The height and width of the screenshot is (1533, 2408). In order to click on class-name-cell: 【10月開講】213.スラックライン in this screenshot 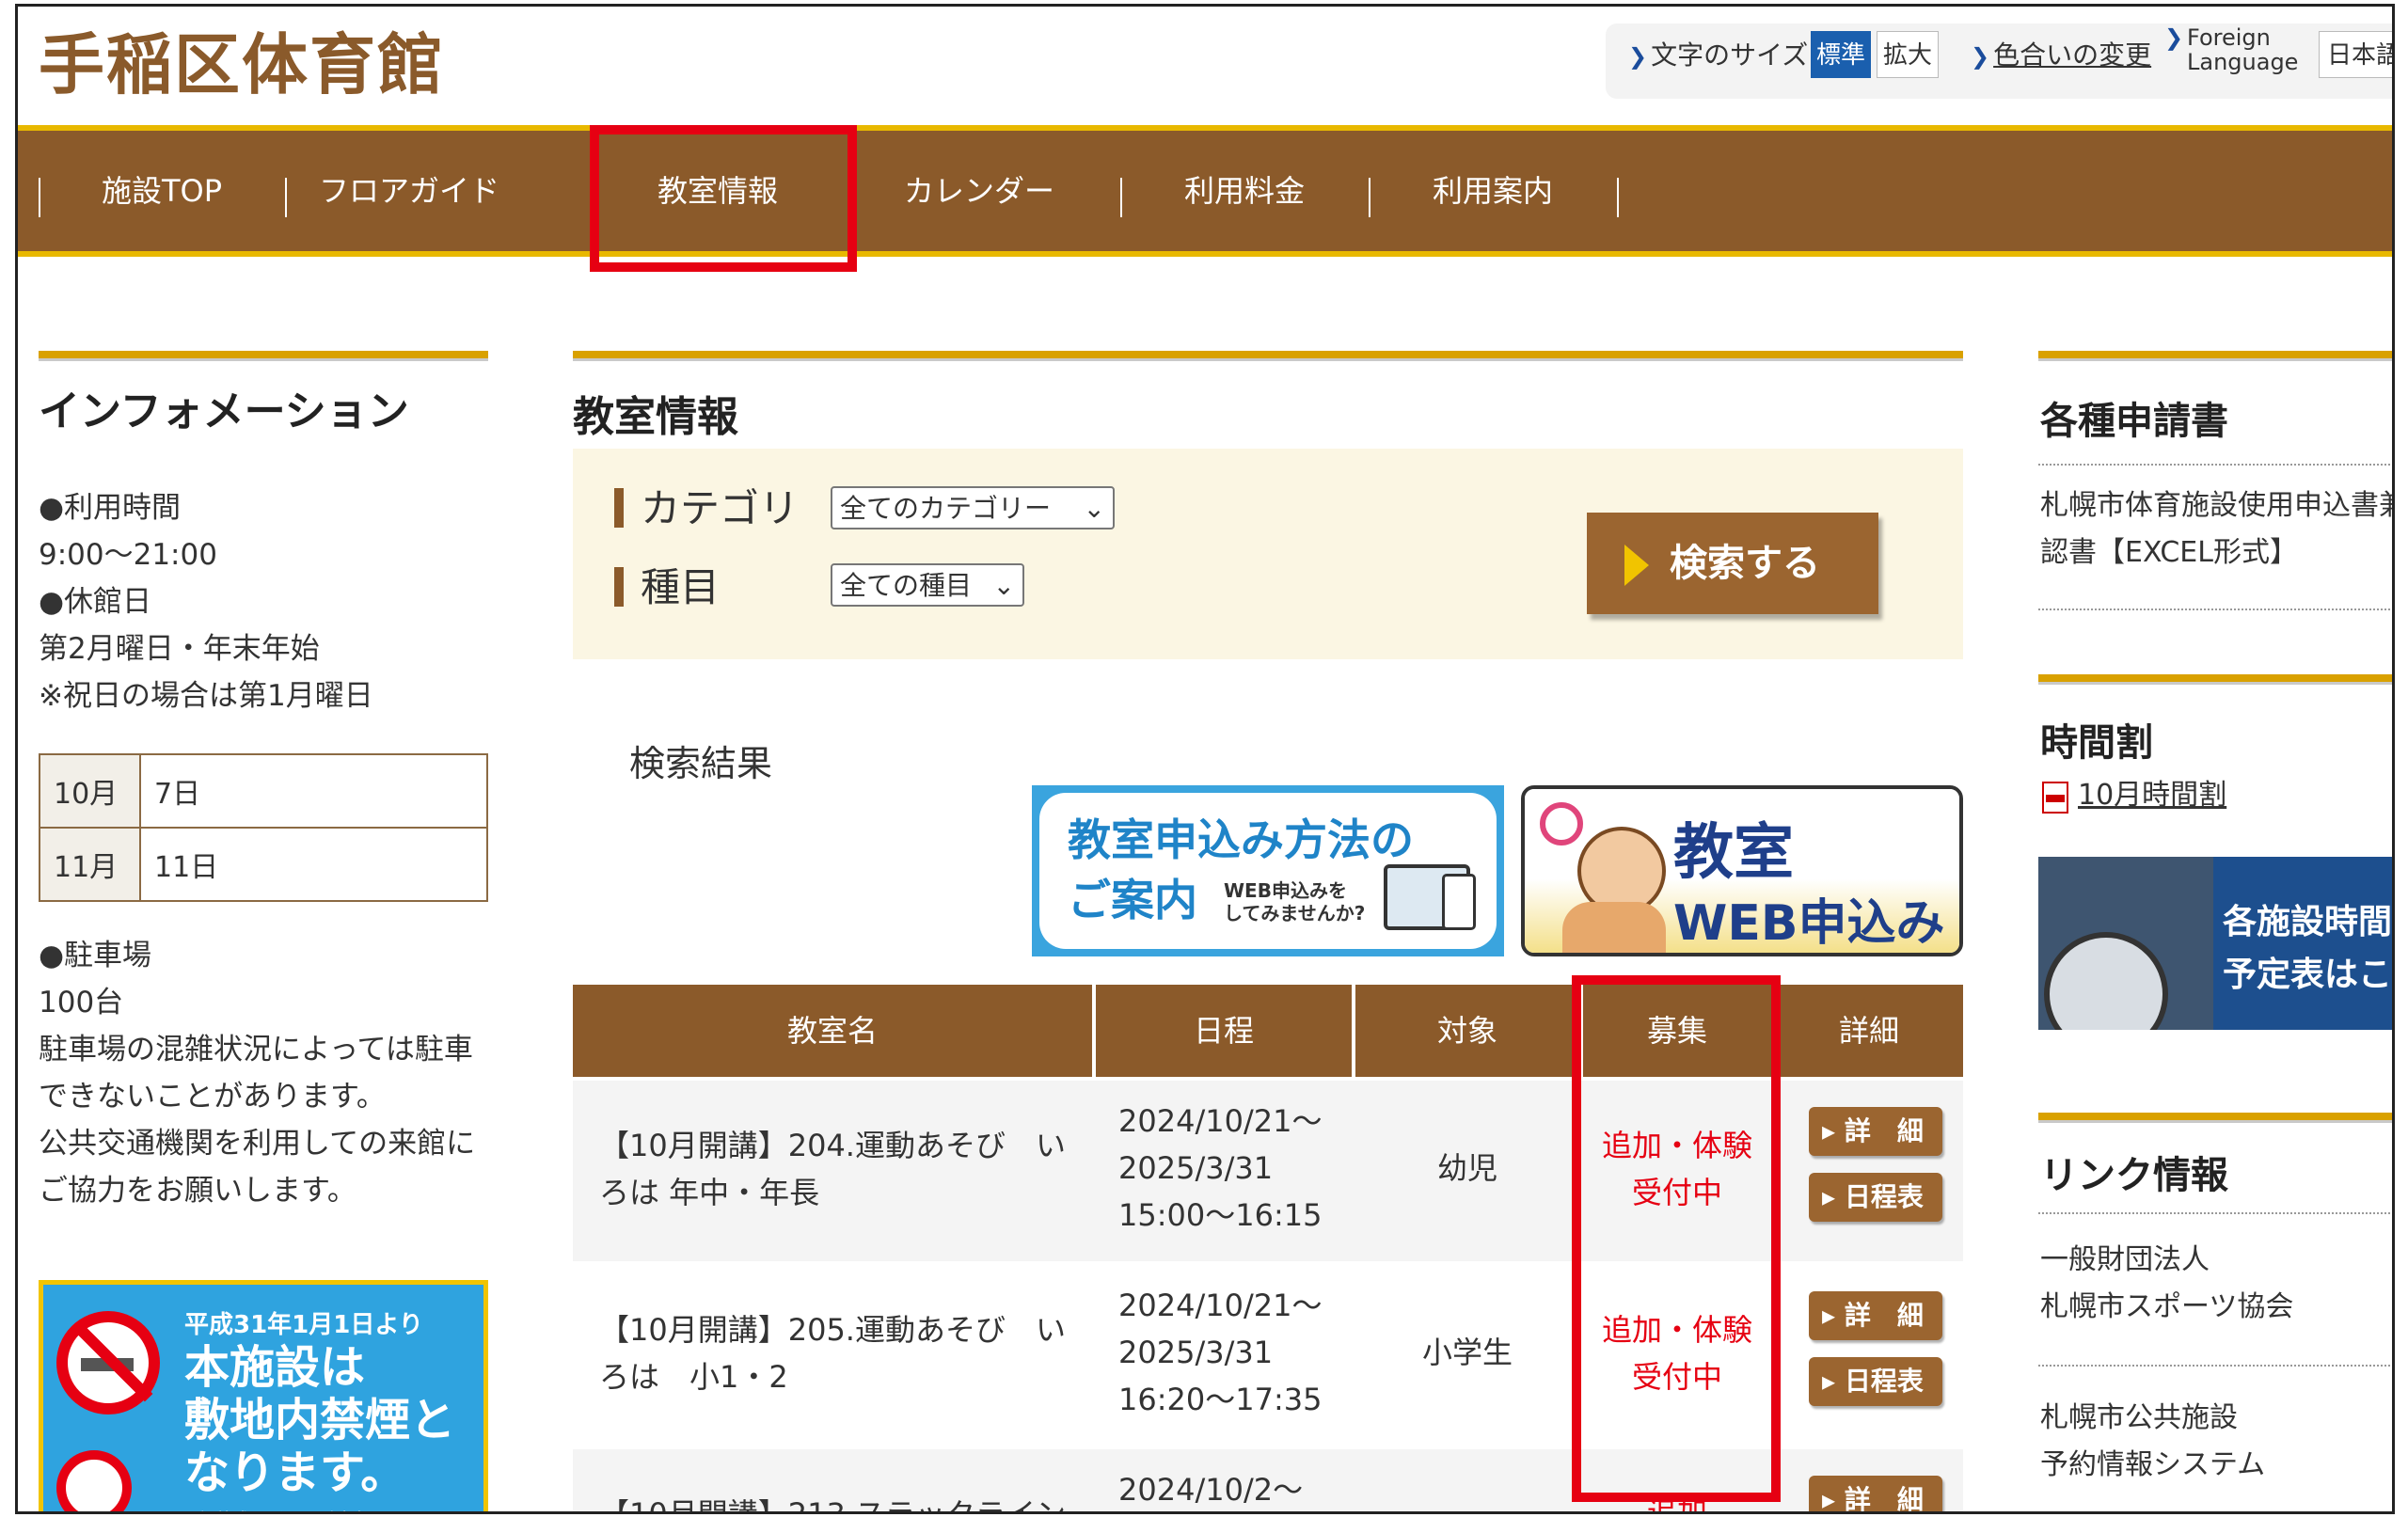, I will do `click(833, 1505)`.